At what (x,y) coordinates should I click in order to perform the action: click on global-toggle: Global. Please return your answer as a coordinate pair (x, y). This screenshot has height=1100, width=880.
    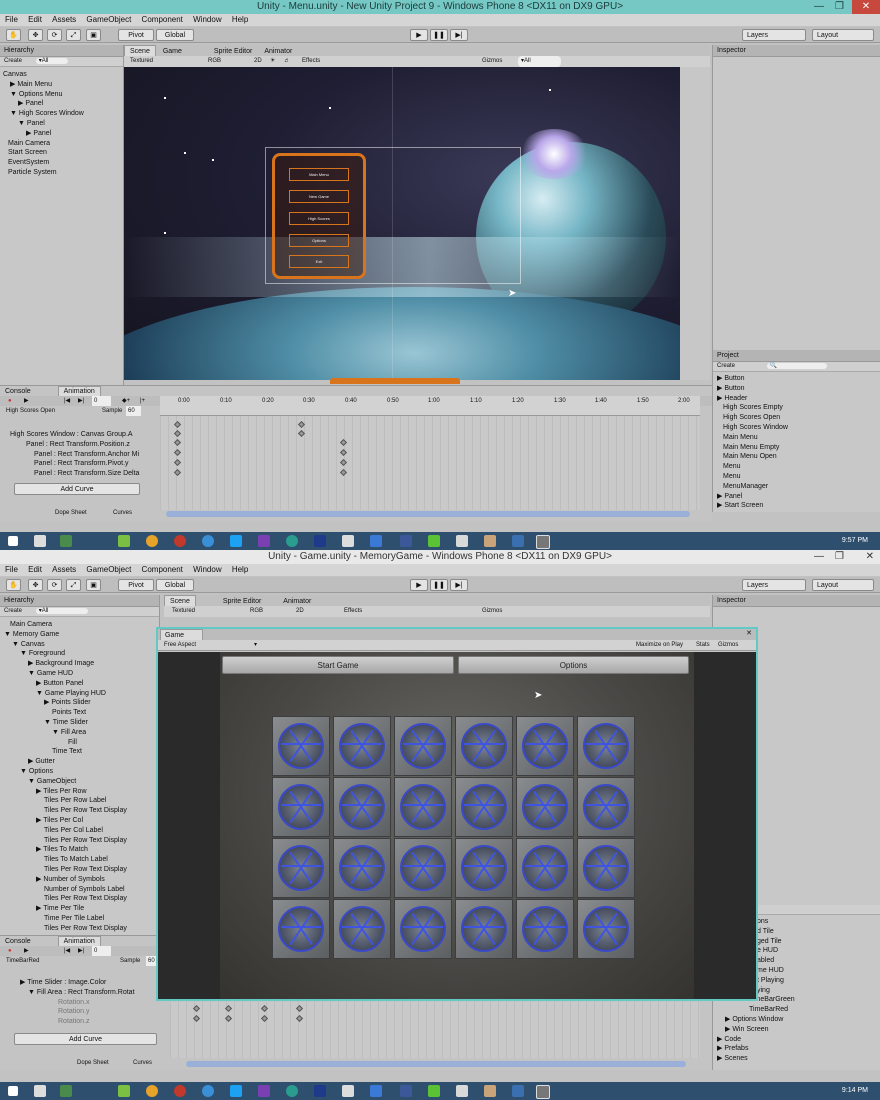
    Looking at the image, I should click on (175, 585).